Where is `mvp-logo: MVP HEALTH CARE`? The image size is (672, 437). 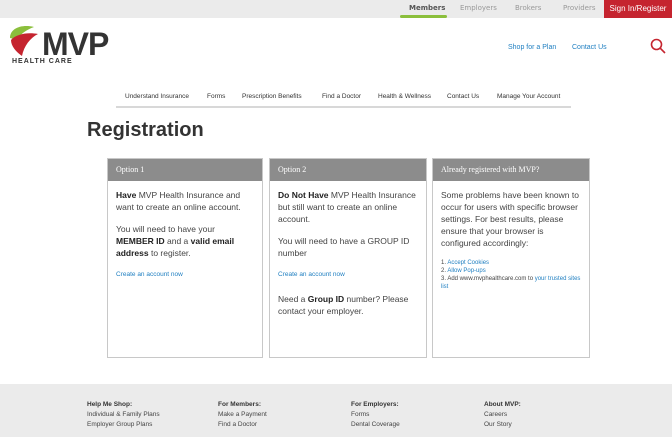
mvp-logo: MVP HEALTH CARE is located at coordinates (63, 46).